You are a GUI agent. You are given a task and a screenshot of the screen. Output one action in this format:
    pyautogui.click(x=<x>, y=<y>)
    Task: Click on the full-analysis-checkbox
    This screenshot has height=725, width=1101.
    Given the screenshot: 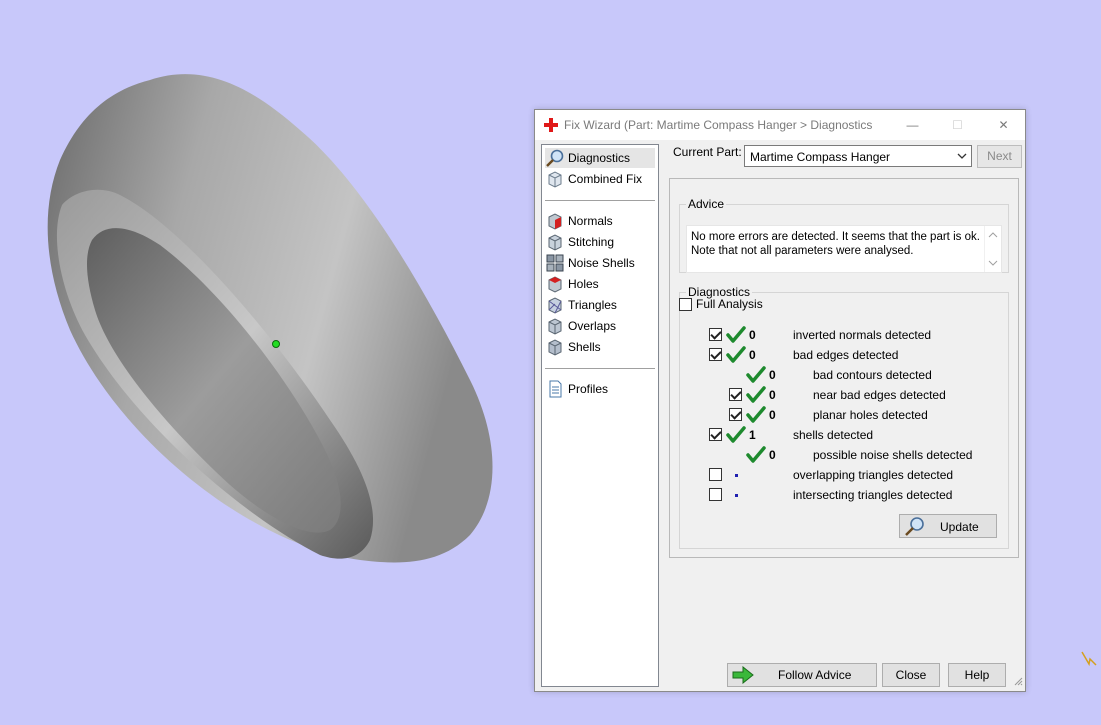 What is the action you would take?
    pyautogui.click(x=685, y=304)
    